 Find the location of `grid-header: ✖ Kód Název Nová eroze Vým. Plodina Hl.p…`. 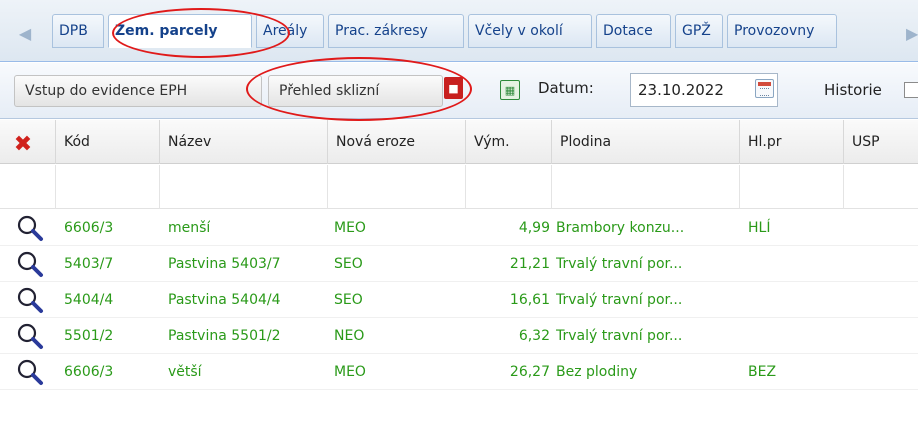

grid-header: ✖ Kód Název Nová eroze Vým. Plodina Hl.p… is located at coordinates (459, 142).